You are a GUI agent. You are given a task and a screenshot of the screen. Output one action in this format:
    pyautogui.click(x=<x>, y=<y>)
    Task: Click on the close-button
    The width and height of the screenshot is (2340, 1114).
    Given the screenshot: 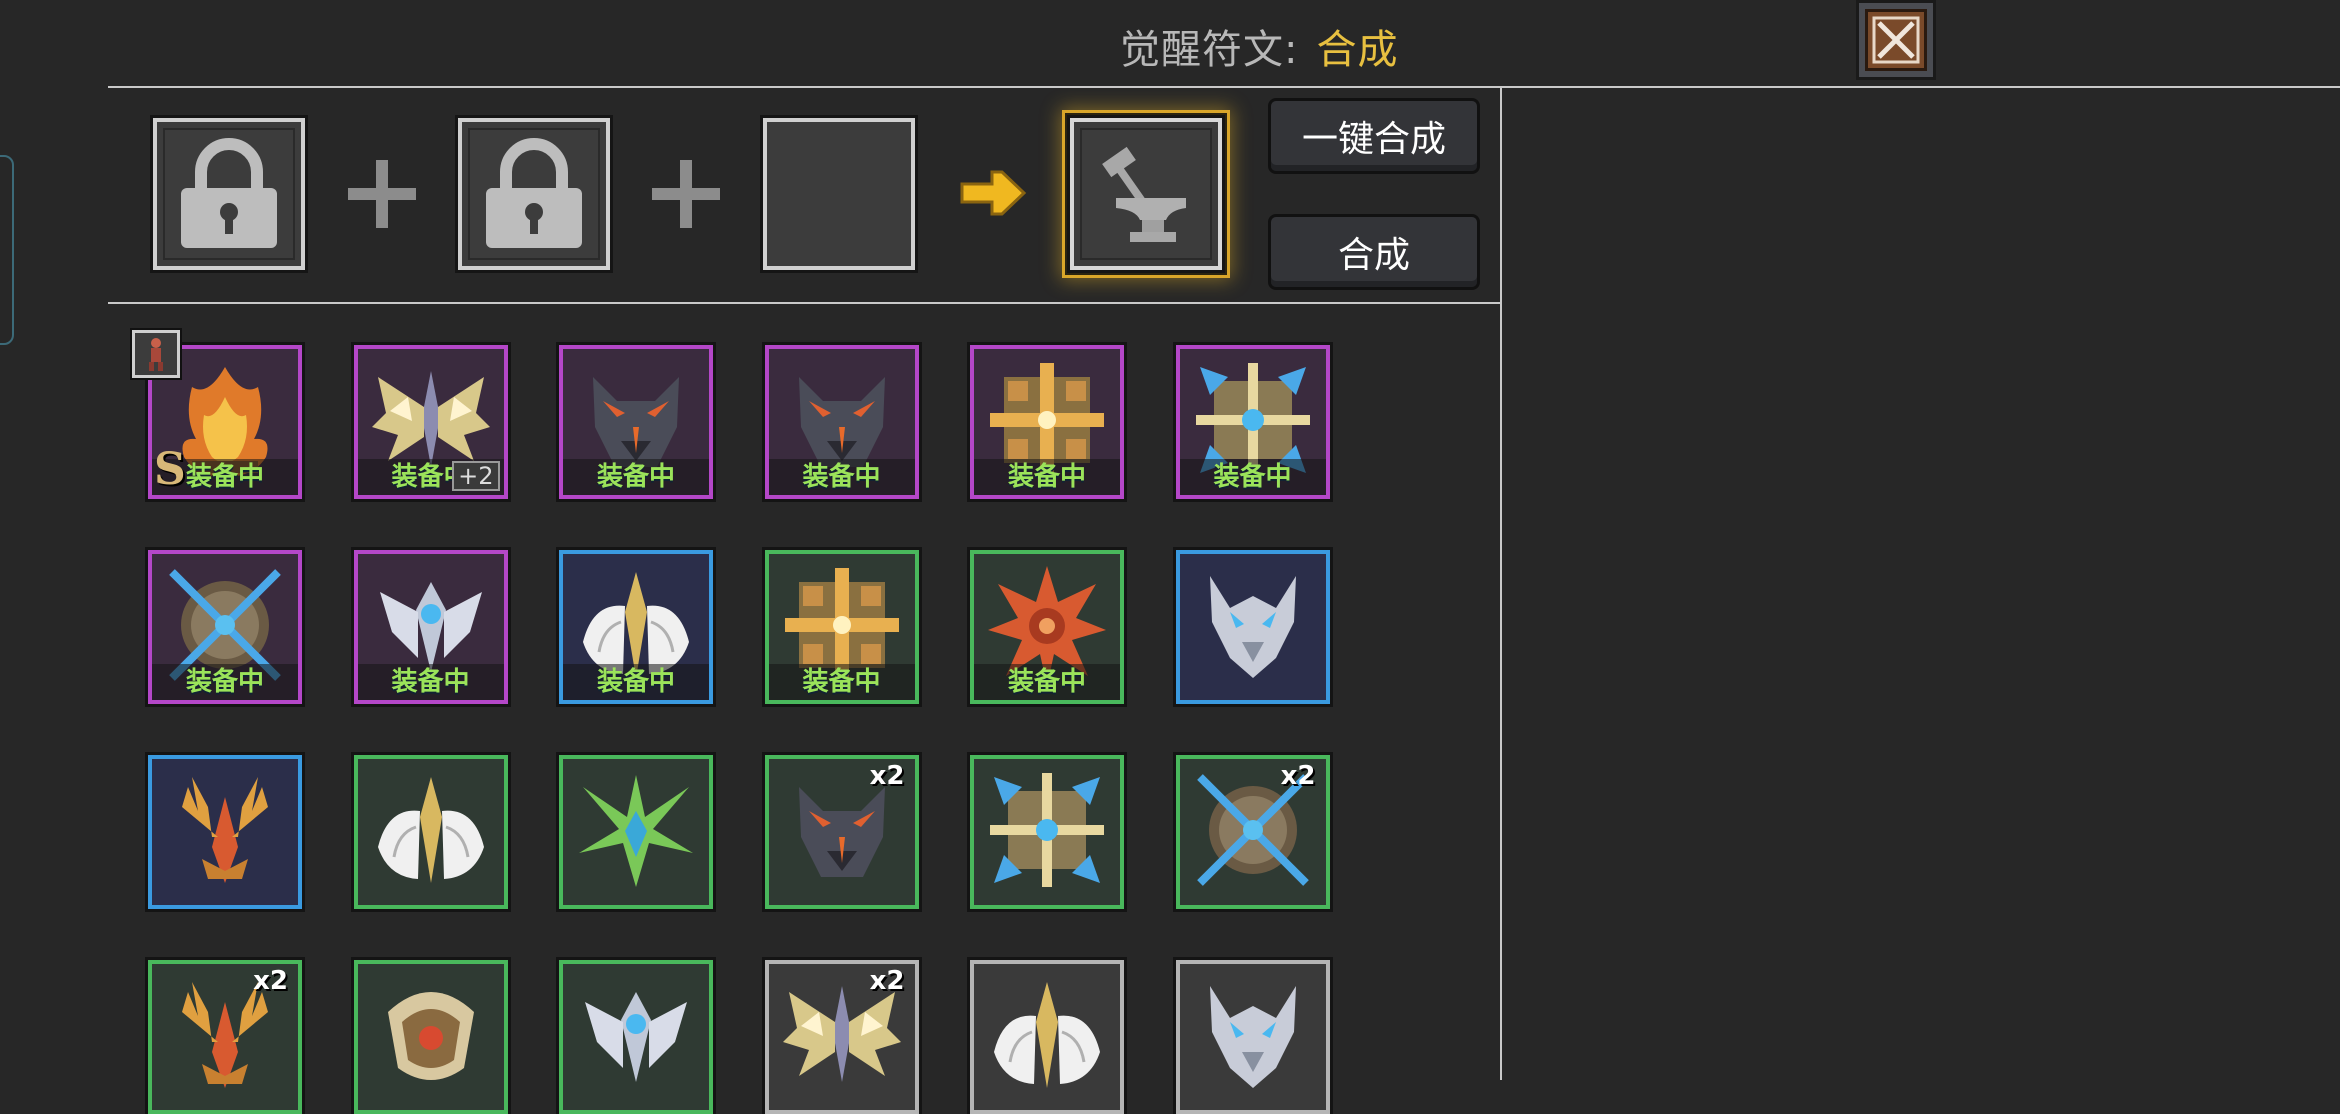 What is the action you would take?
    pyautogui.click(x=1896, y=40)
    